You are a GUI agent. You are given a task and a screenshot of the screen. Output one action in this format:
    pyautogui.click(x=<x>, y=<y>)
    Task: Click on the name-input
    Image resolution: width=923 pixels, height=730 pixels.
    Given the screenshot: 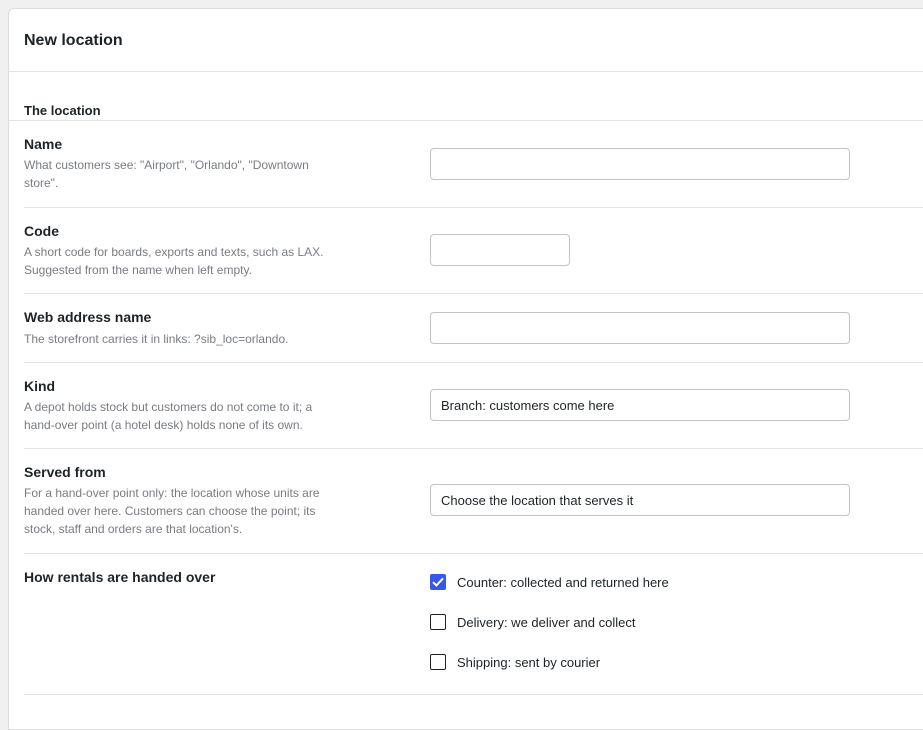 What is the action you would take?
    pyautogui.click(x=640, y=164)
    